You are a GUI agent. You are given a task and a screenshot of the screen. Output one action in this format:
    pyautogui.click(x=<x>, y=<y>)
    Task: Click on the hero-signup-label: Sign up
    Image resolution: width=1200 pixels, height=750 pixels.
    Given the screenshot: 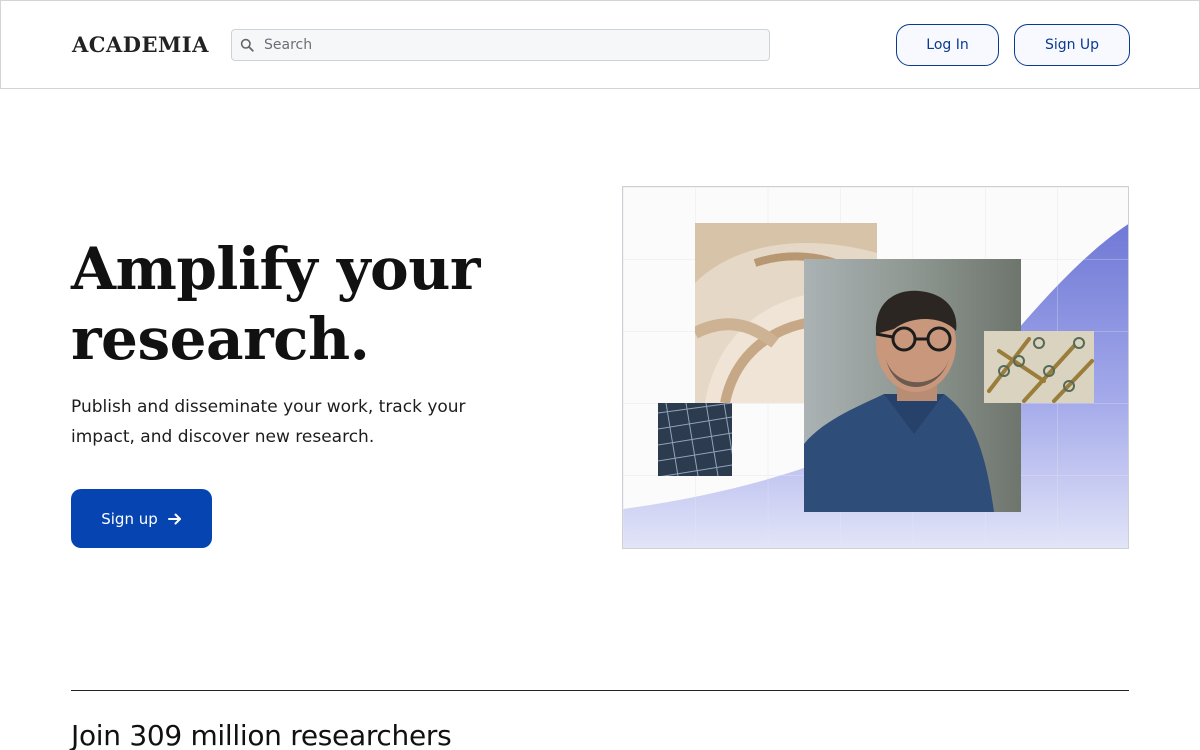 What is the action you would take?
    pyautogui.click(x=129, y=518)
    